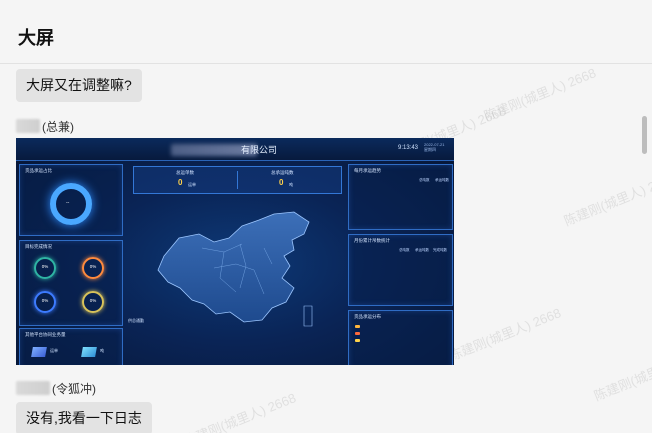 This screenshot has height=433, width=652. Describe the element at coordinates (54, 350) in the screenshot. I see `mini-label: 运单` at that location.